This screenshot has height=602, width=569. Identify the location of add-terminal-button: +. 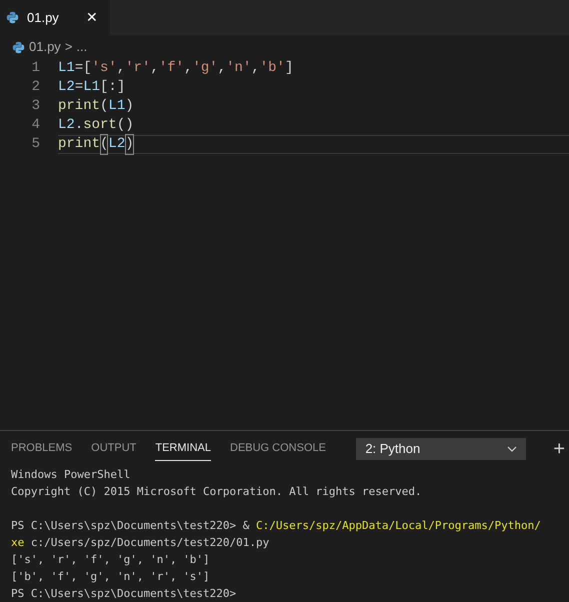
(559, 448).